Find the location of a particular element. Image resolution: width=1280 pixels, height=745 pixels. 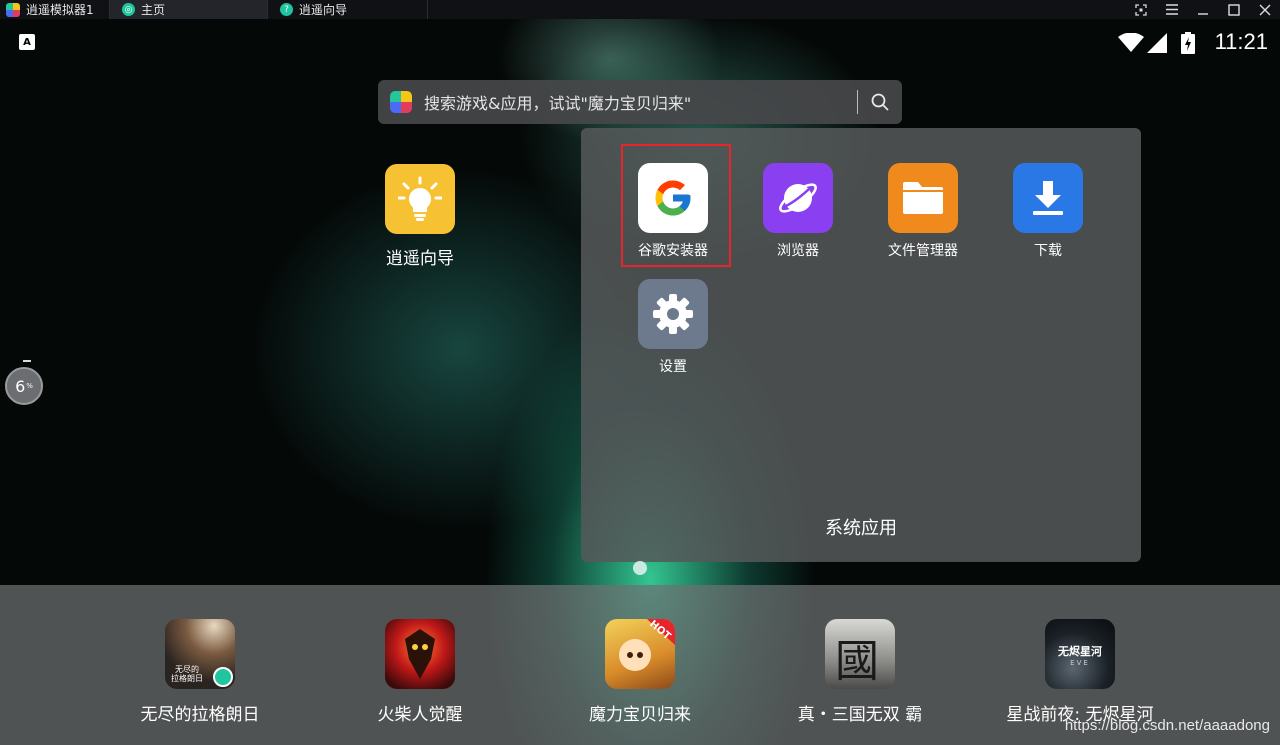

minimize-icon is located at coordinates (1202, 9).